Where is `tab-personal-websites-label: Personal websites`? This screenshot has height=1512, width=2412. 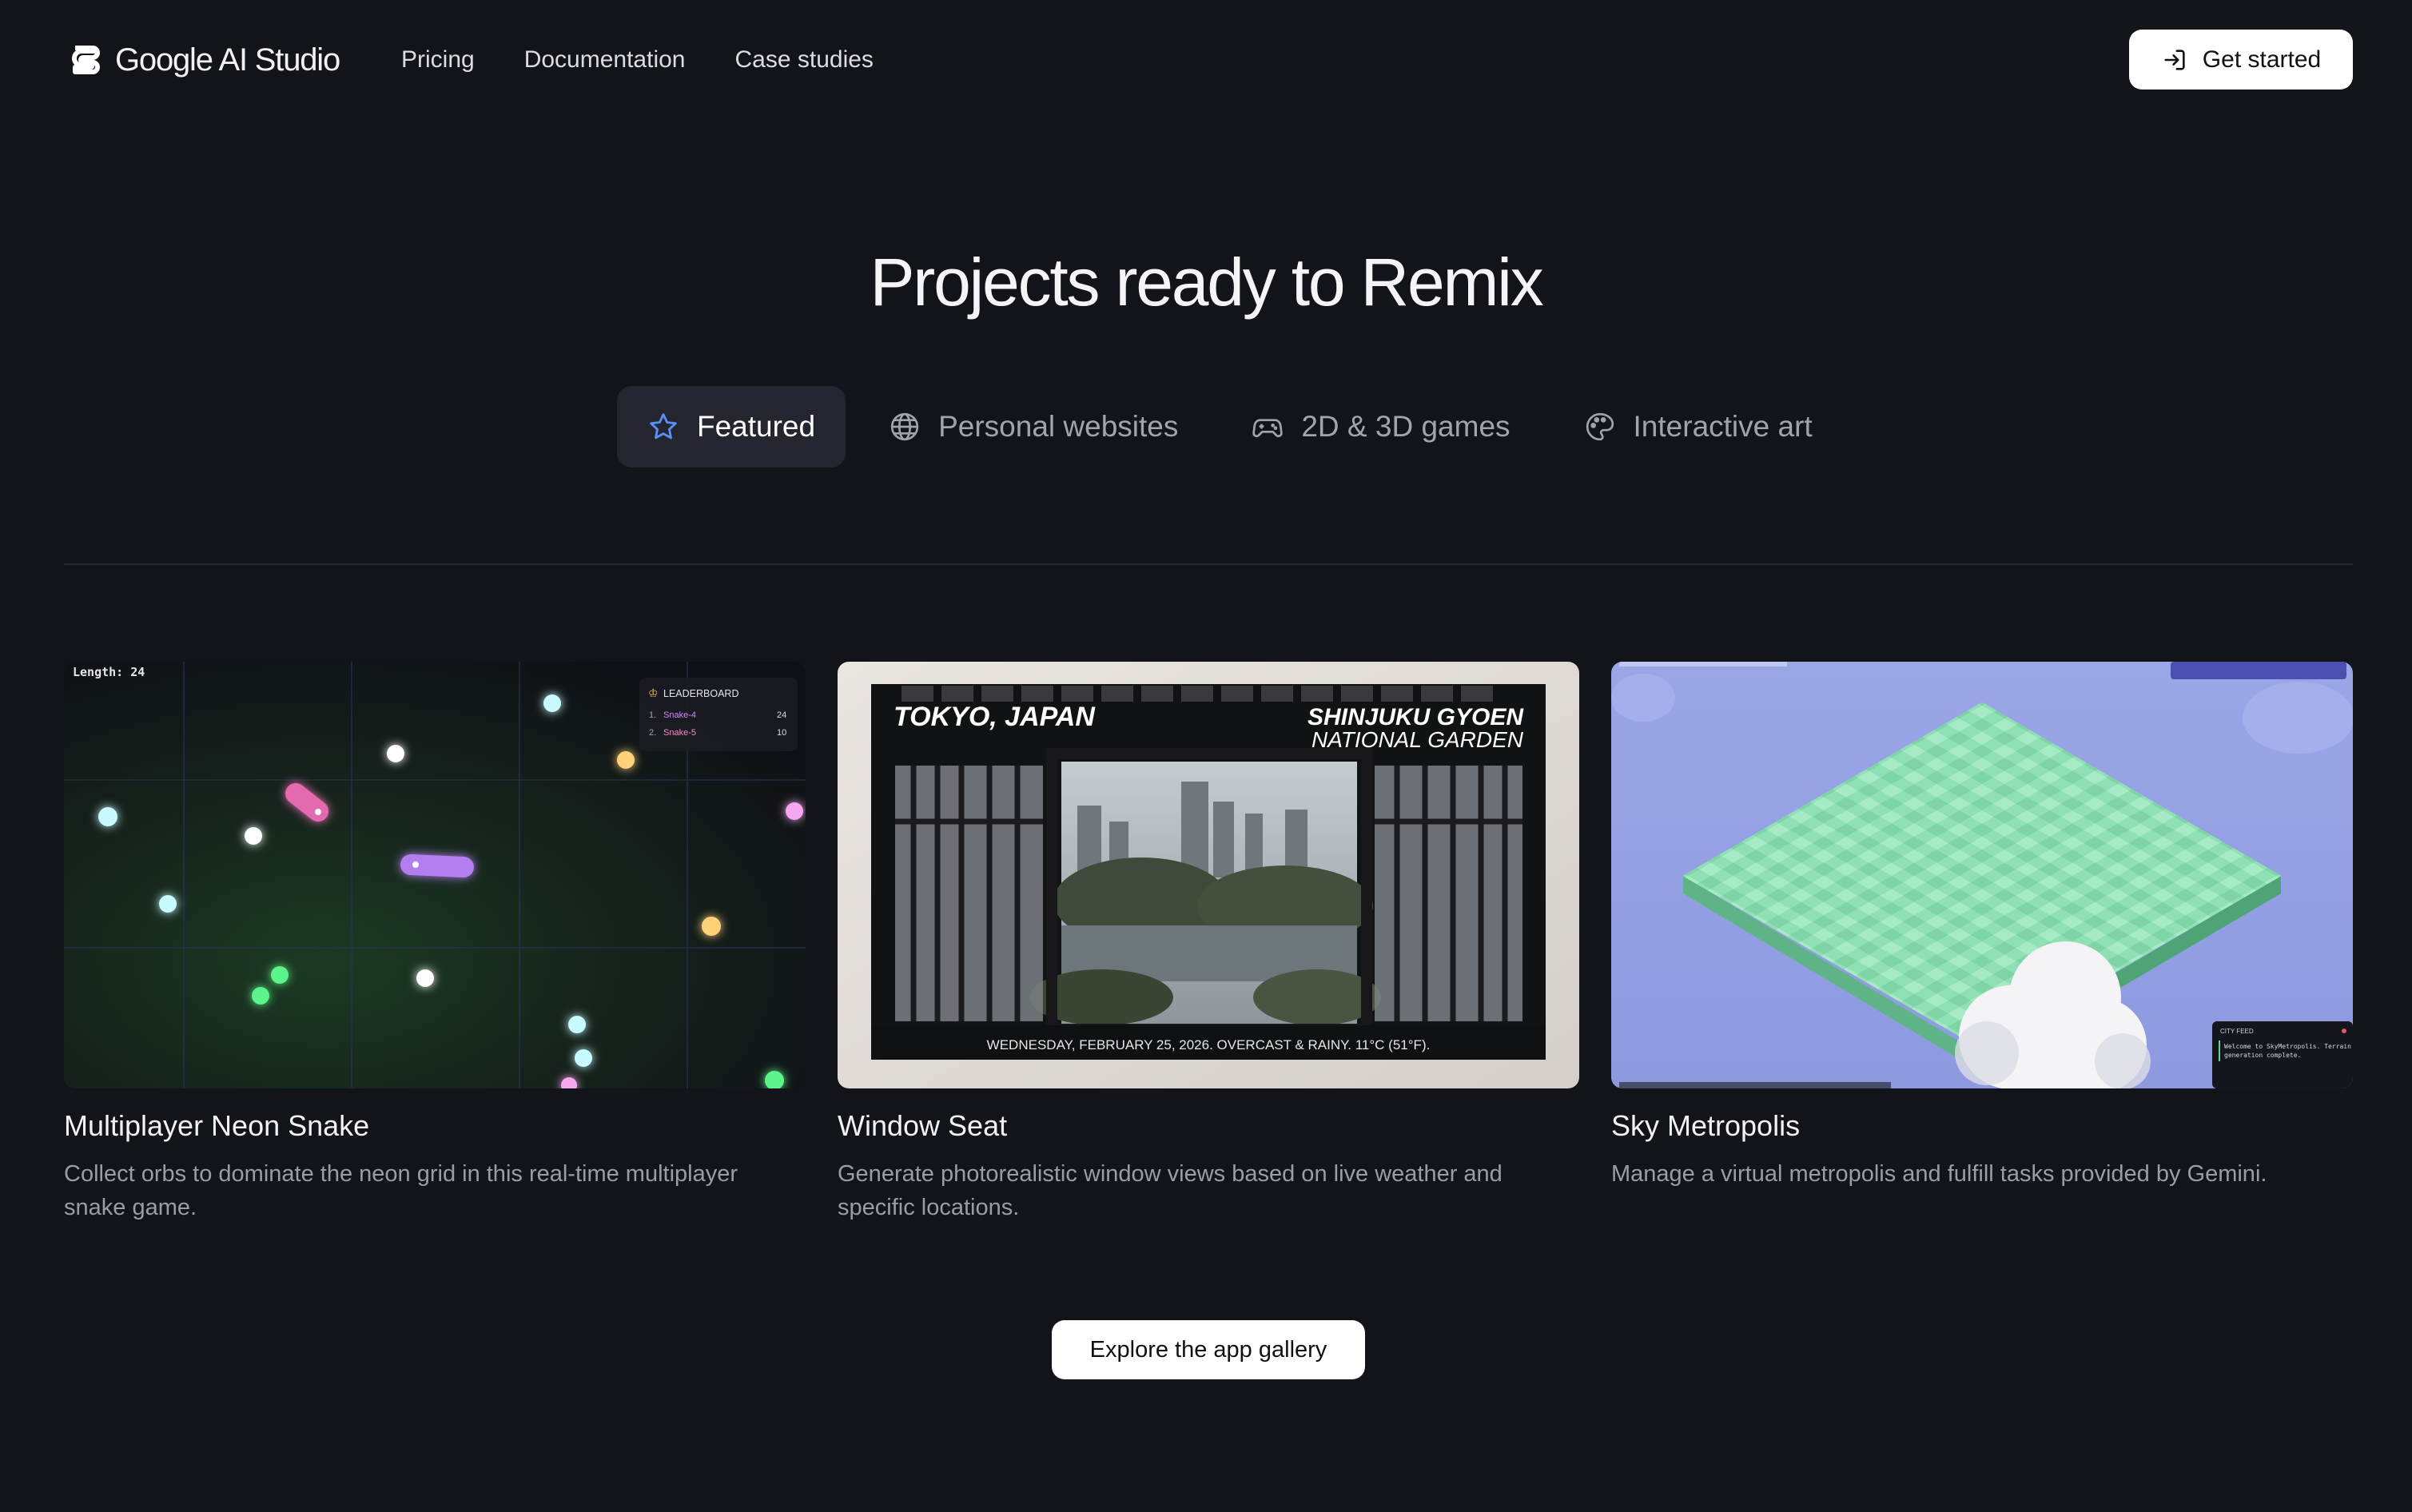
tab-personal-websites-label: Personal websites is located at coordinates (1058, 426).